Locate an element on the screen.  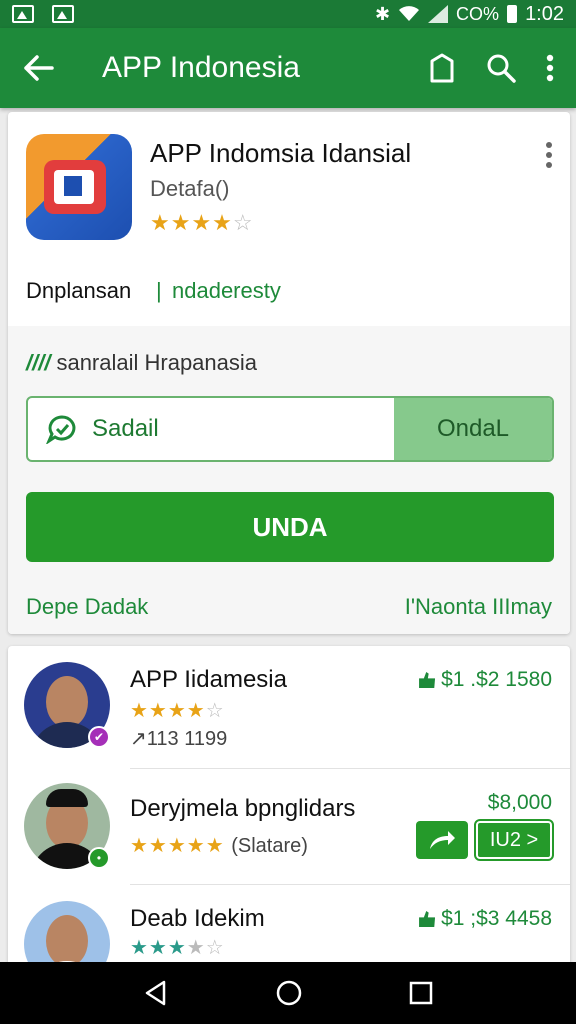
list-item-count: ↗113 1199 is located at coordinates (179, 739).